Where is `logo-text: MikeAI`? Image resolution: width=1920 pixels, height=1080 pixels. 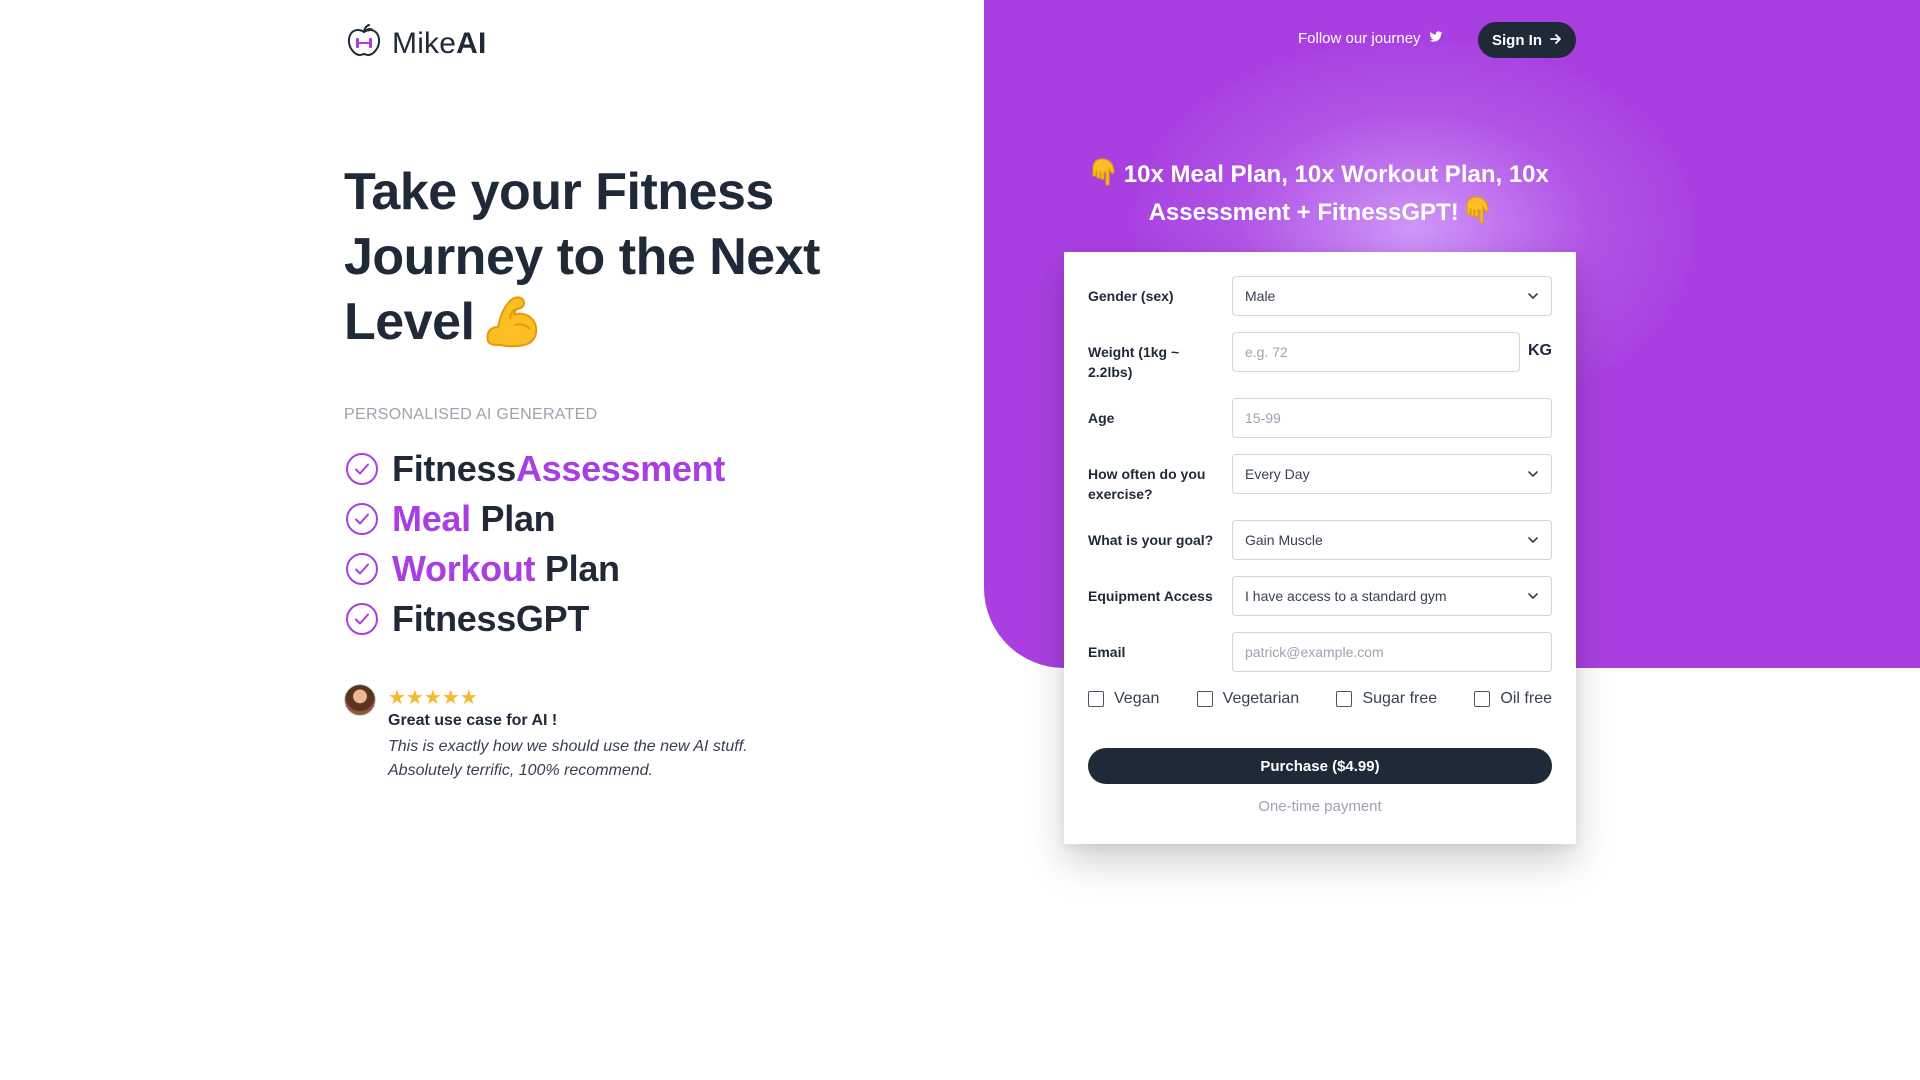
logo-text: MikeAI is located at coordinates (439, 43).